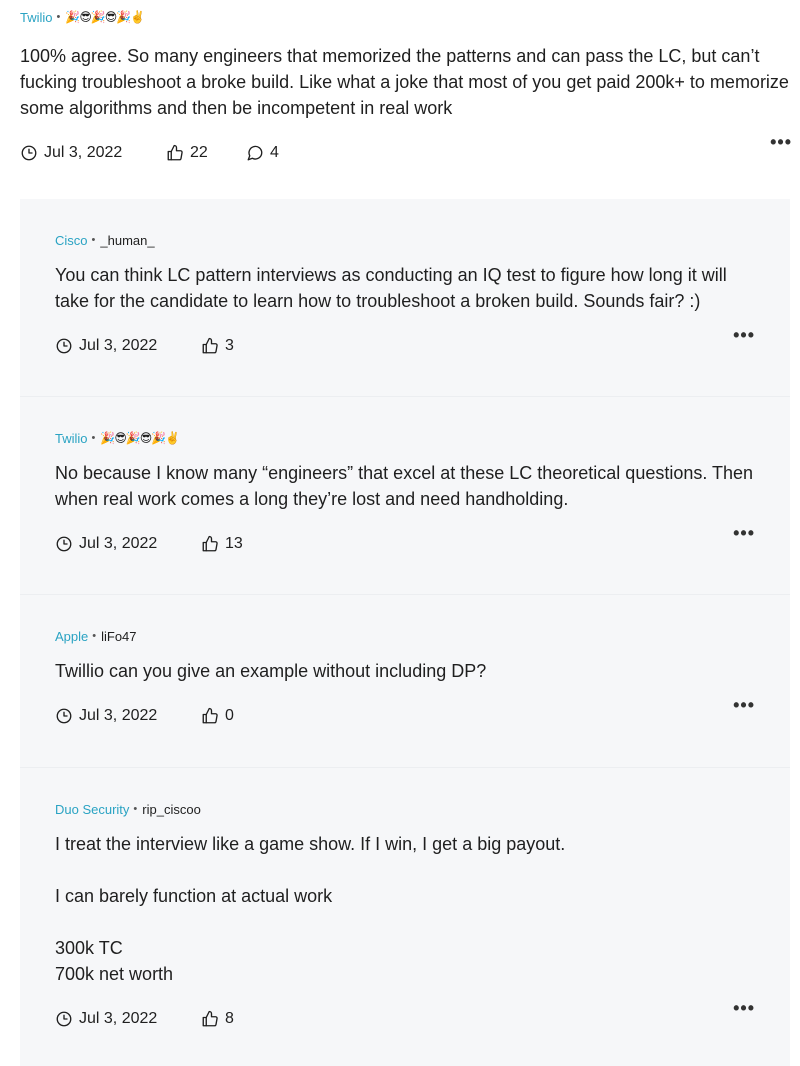 This screenshot has width=800, height=1066. What do you see at coordinates (255, 153) in the screenshot?
I see `comment-icon` at bounding box center [255, 153].